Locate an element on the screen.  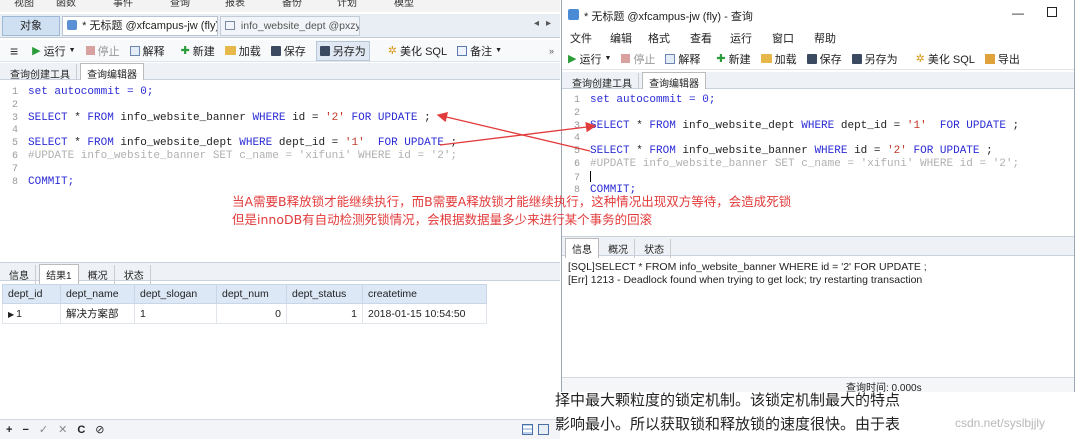
beautify-sql-button-r: ✲ 美化 SQL is located at coordinates (945, 59).